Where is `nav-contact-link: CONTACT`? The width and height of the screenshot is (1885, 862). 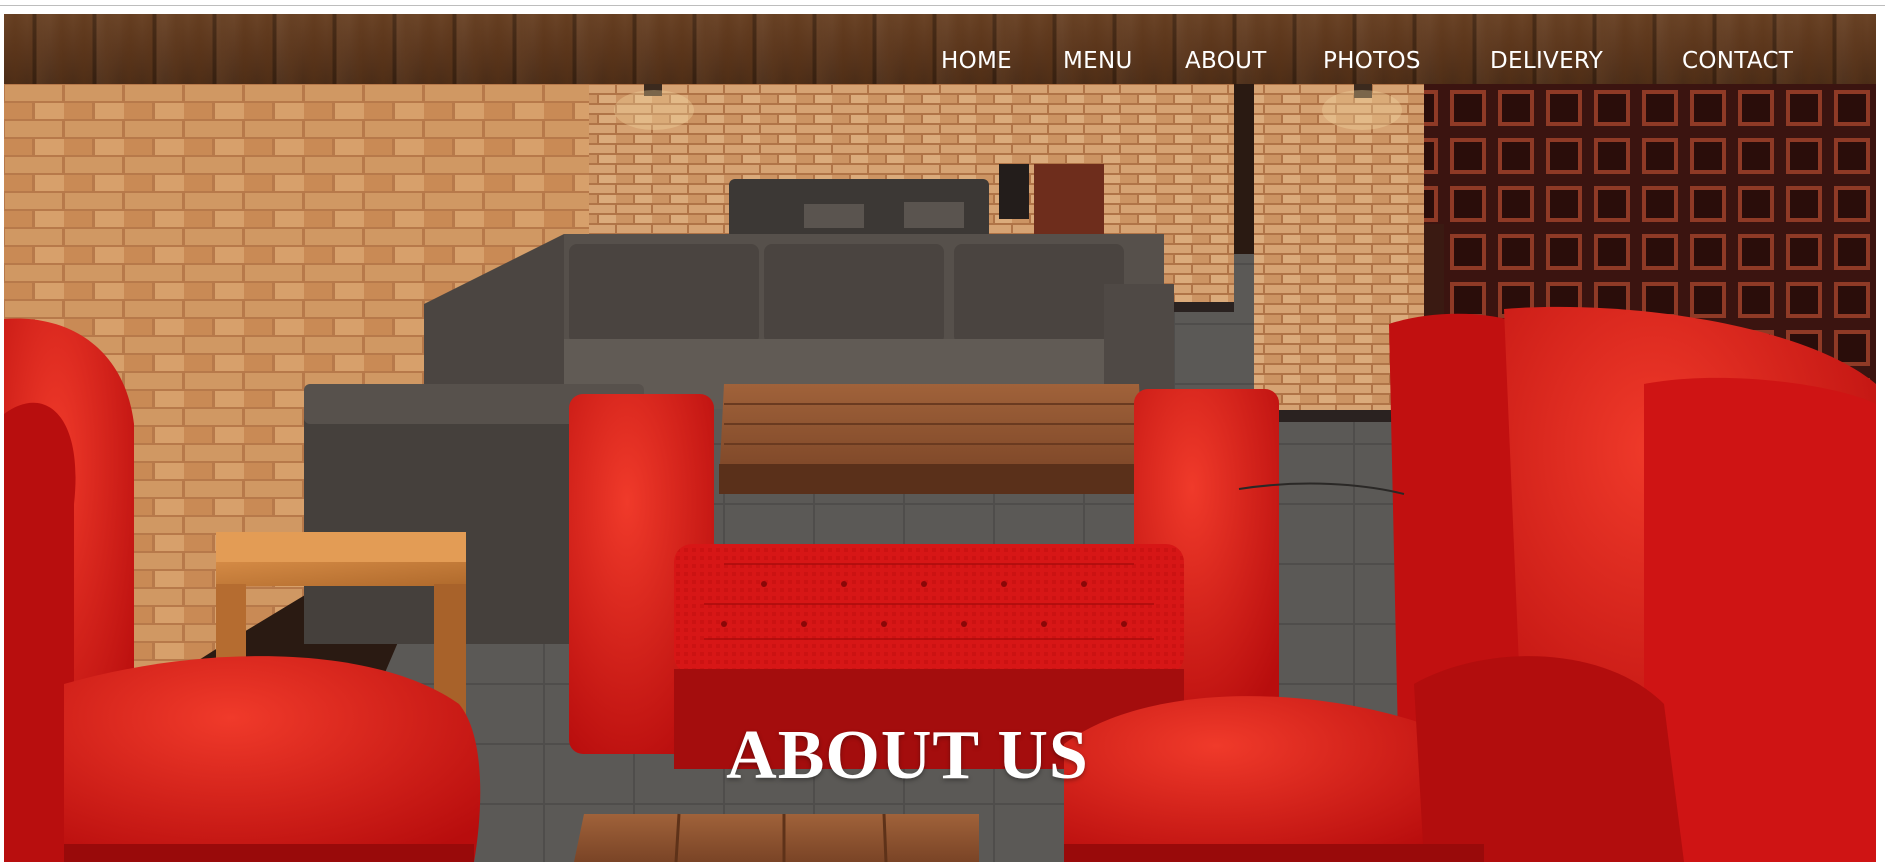 nav-contact-link: CONTACT is located at coordinates (1737, 61).